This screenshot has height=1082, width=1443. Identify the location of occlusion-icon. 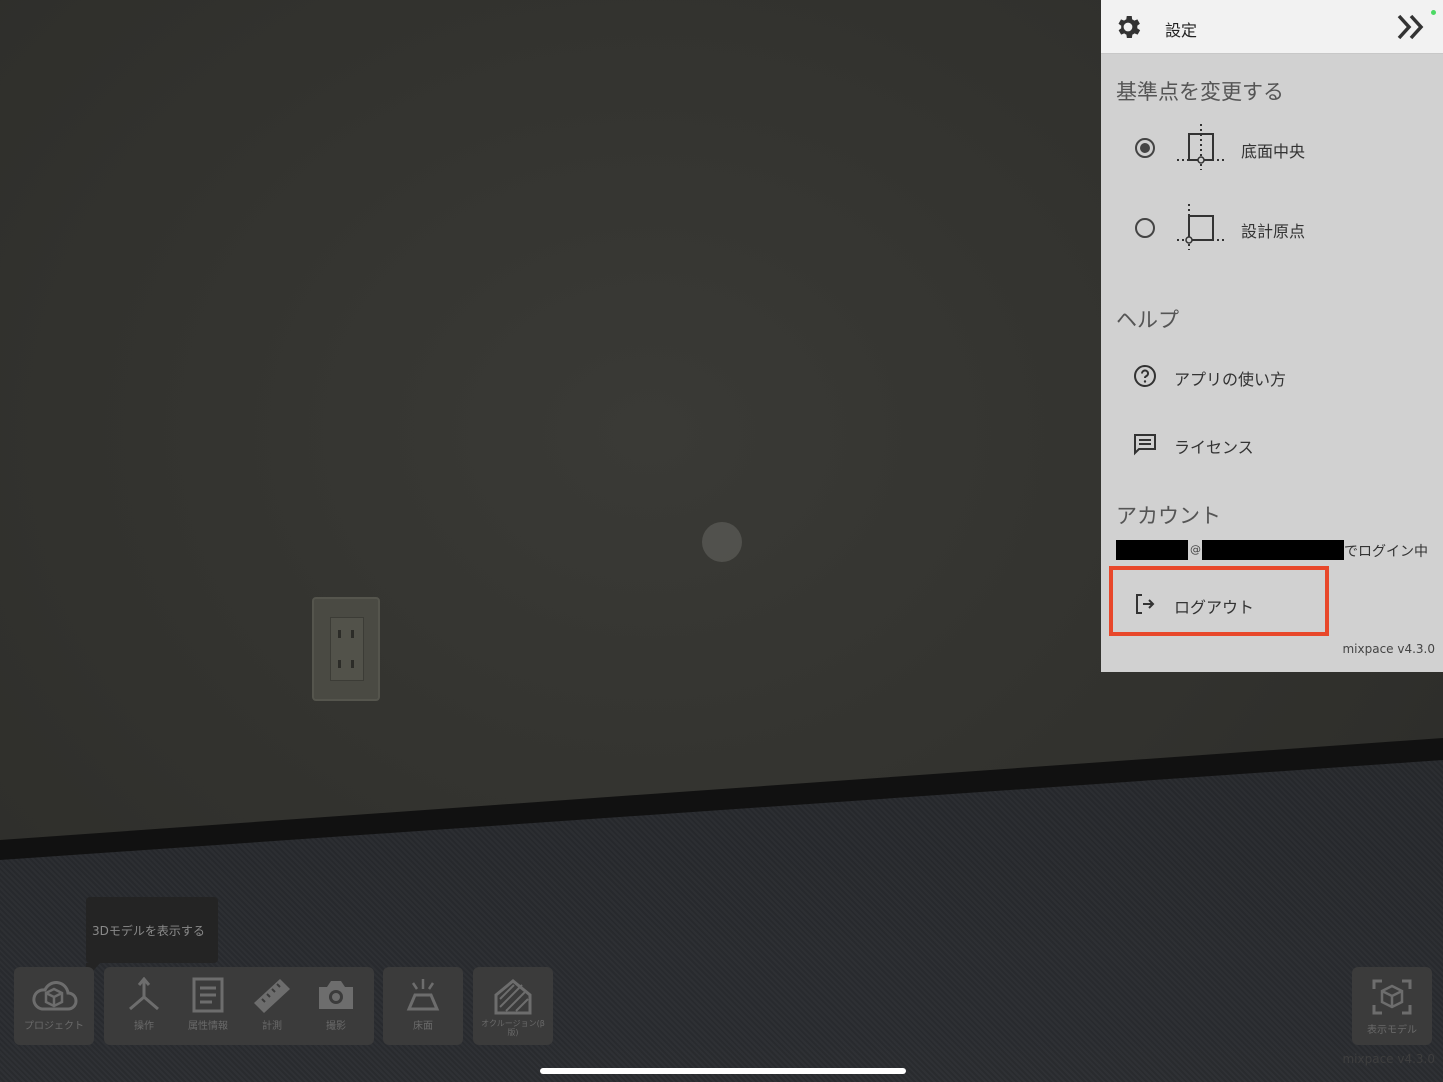
(513, 997).